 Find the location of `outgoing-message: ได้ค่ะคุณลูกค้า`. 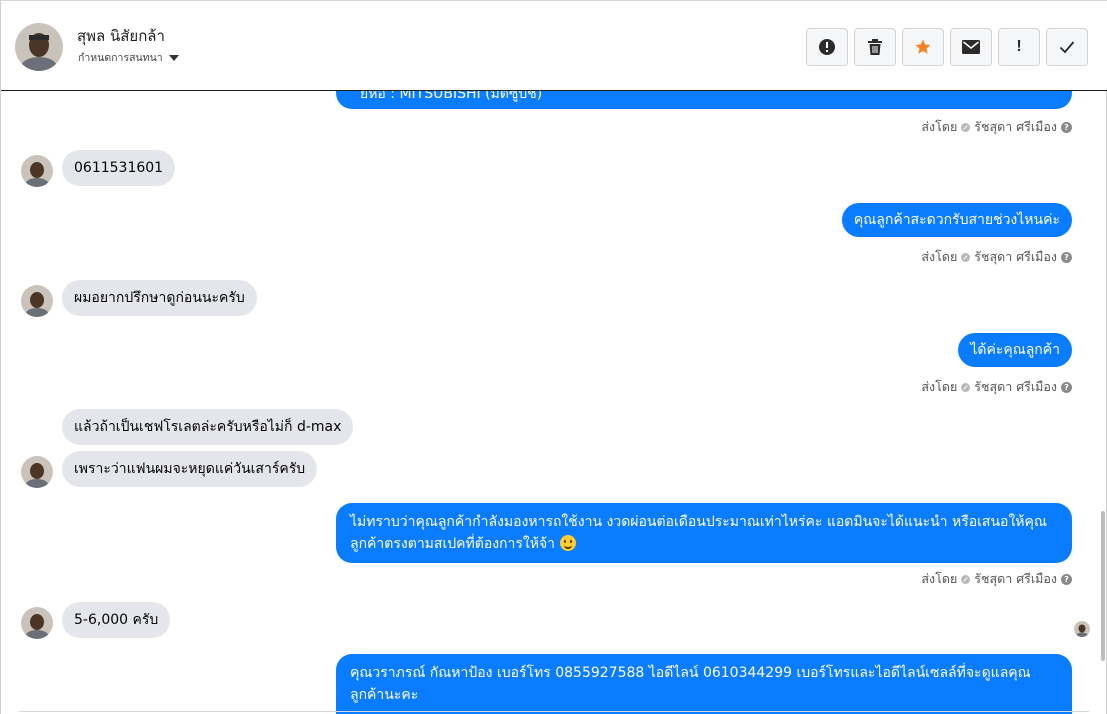

outgoing-message: ได้ค่ะคุณลูกค้า is located at coordinates (1015, 350).